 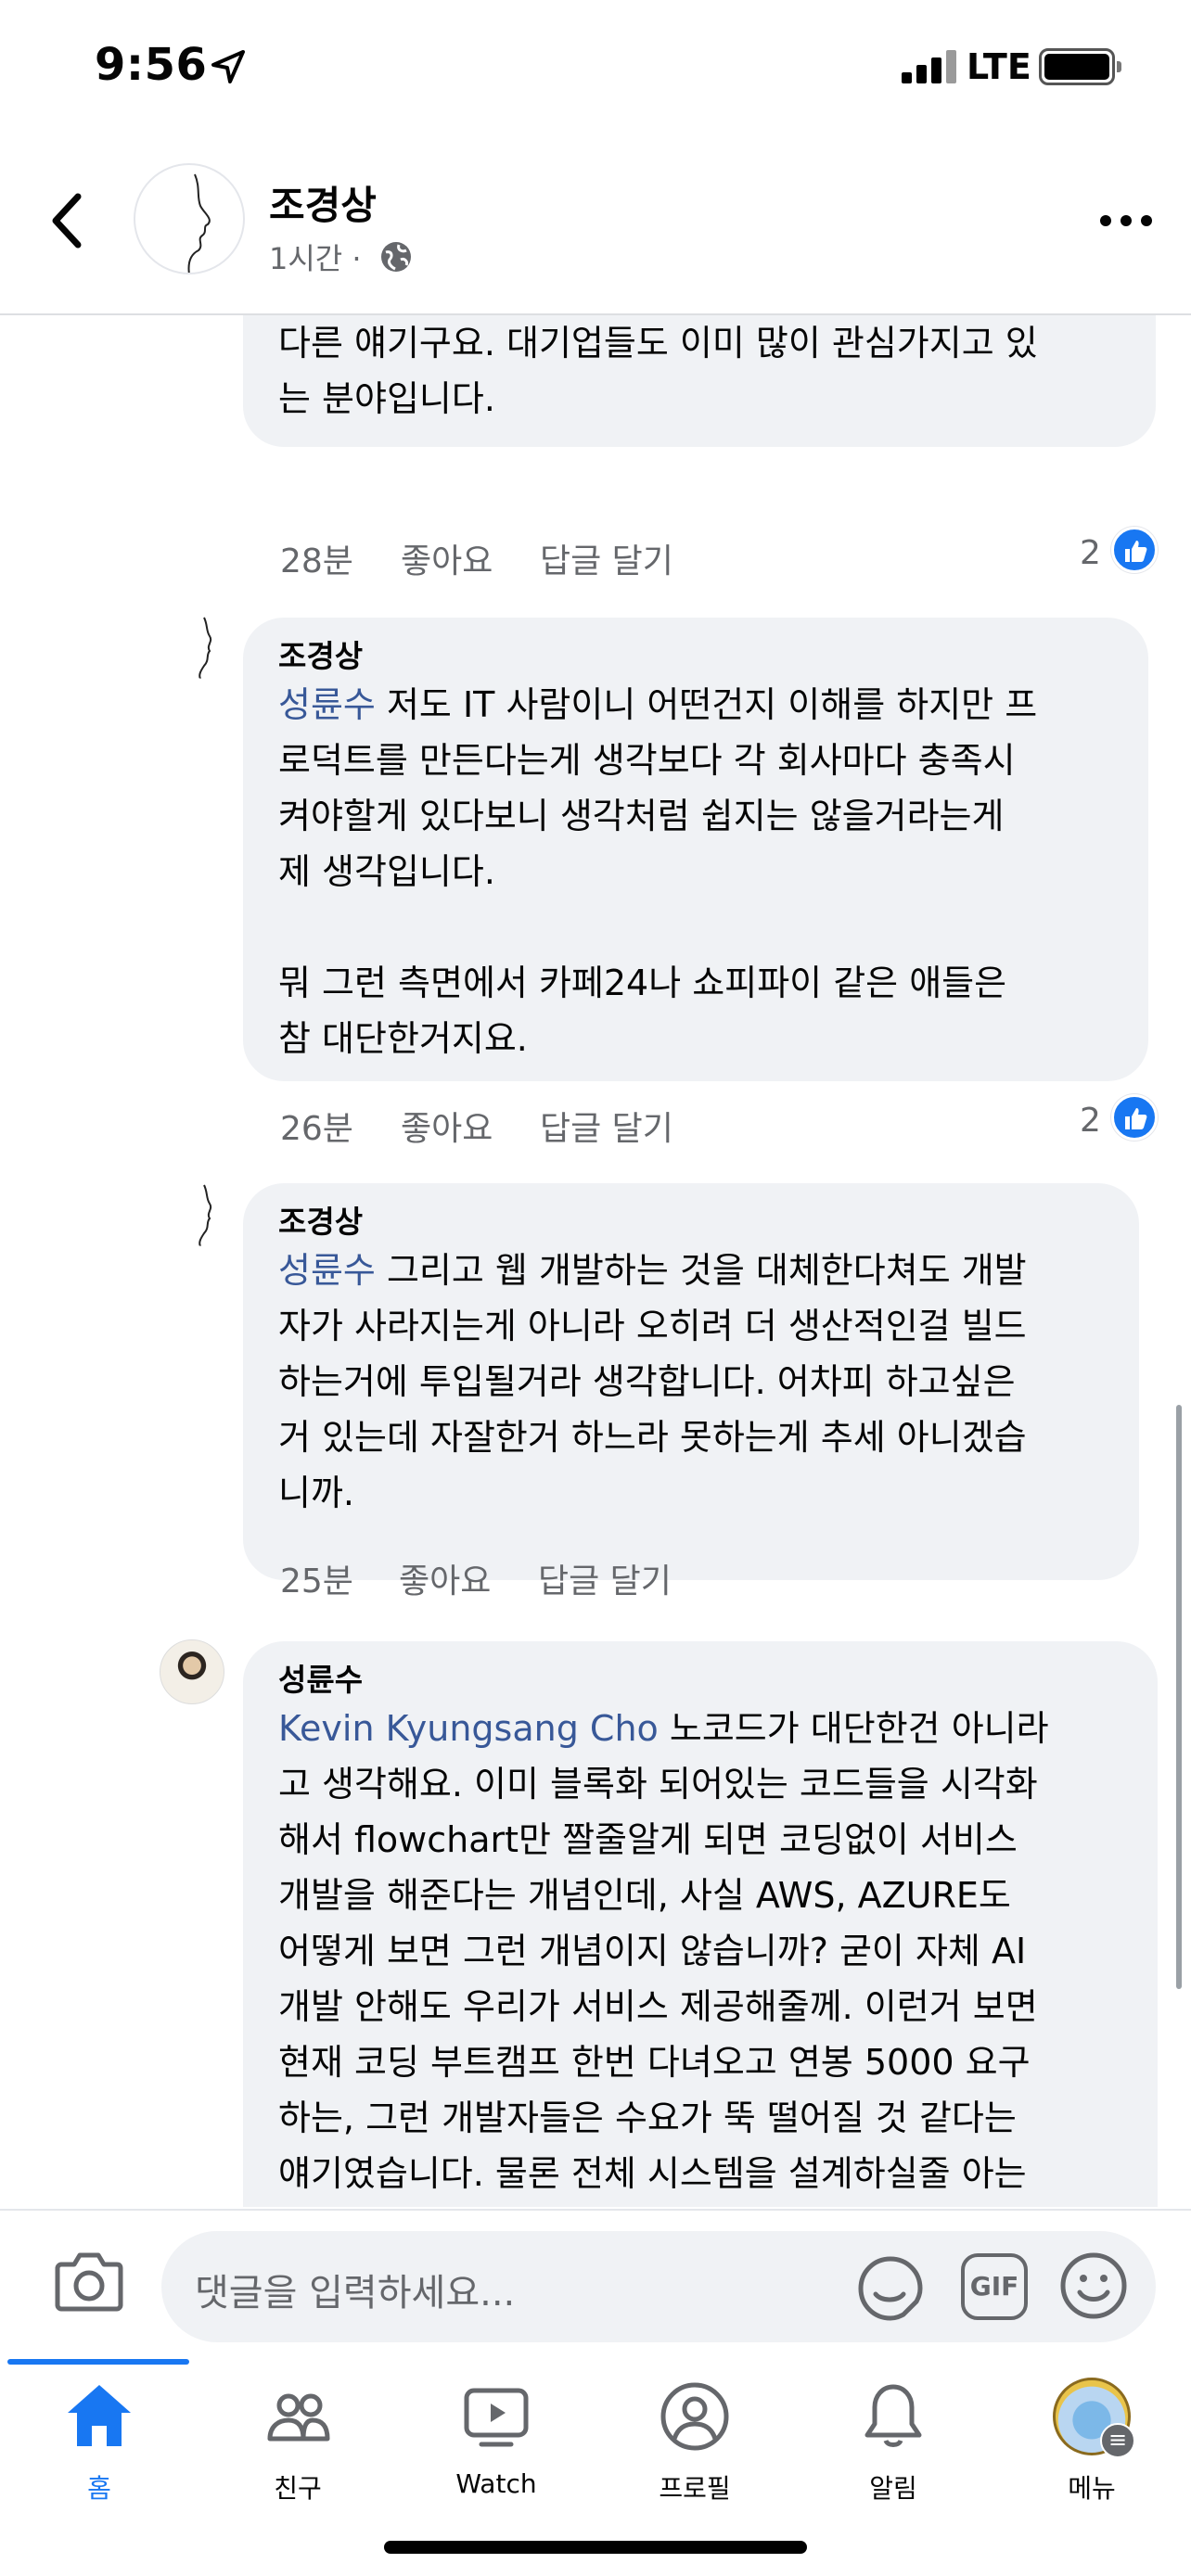 What do you see at coordinates (695, 2488) in the screenshot?
I see `tab-label: 프로필` at bounding box center [695, 2488].